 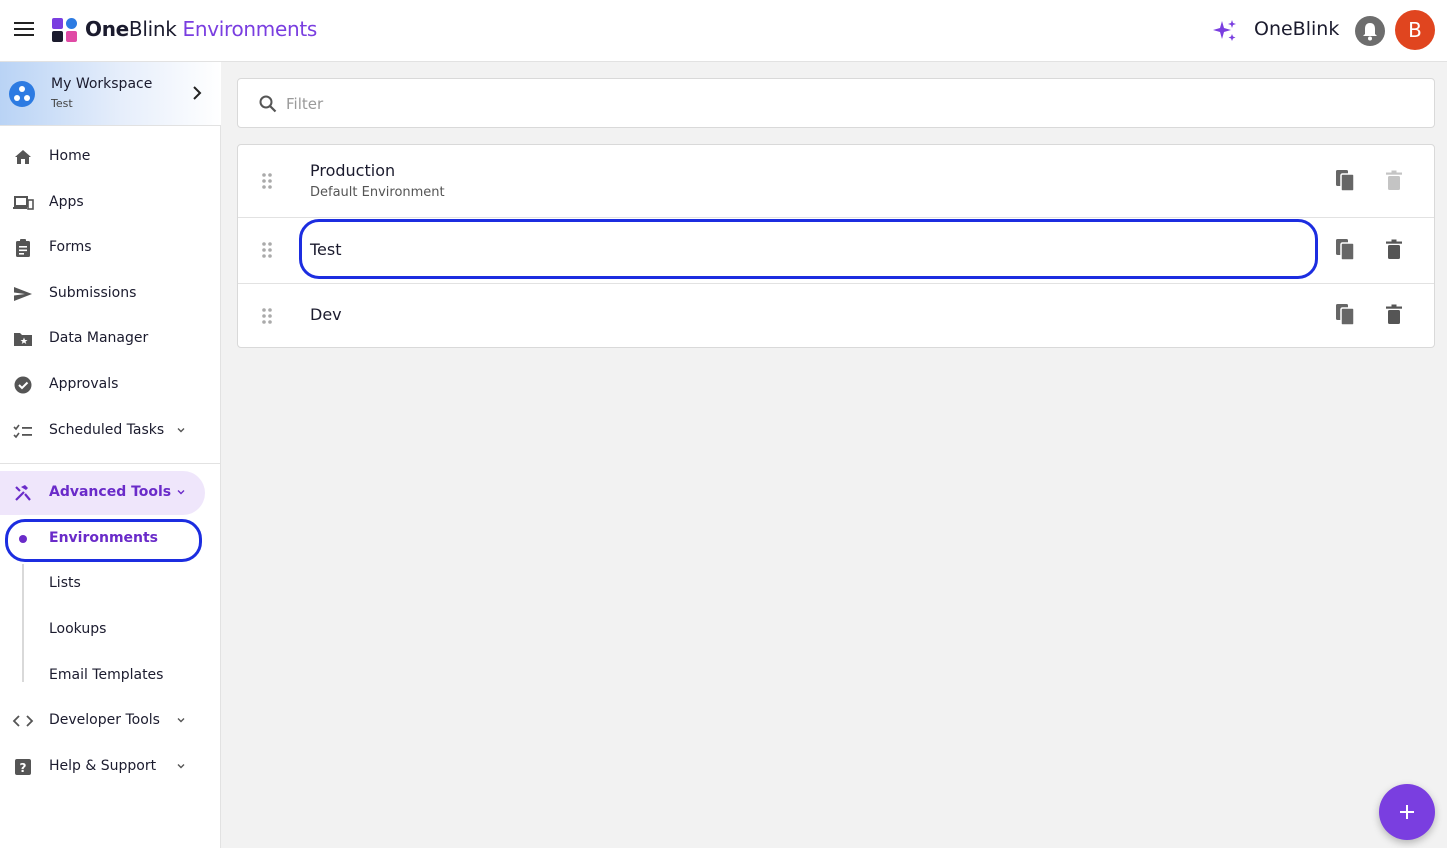 I want to click on sidebar-divider, so click(x=110, y=463).